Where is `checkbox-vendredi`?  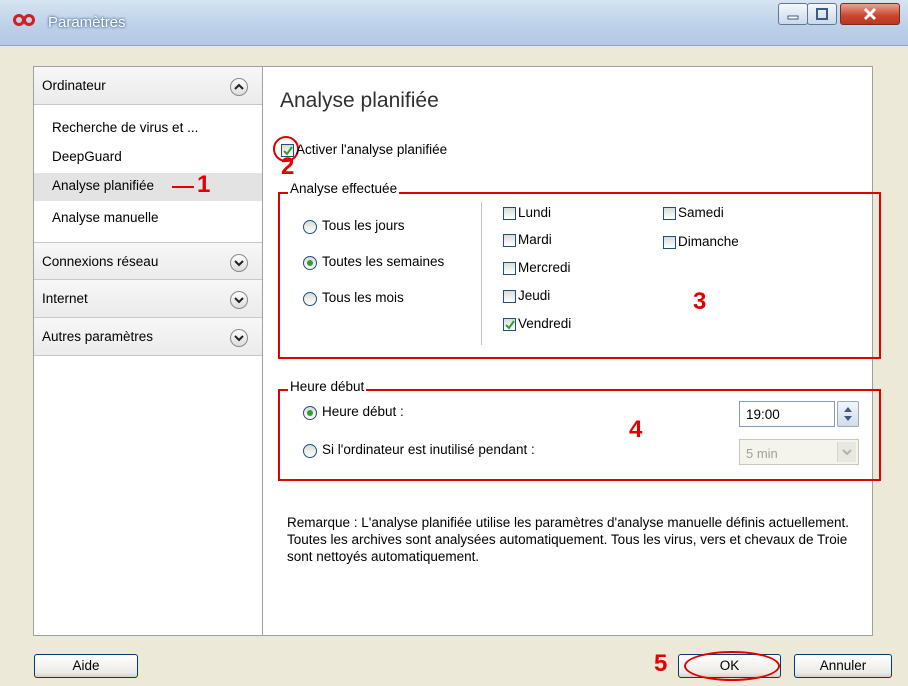 checkbox-vendredi is located at coordinates (509, 324).